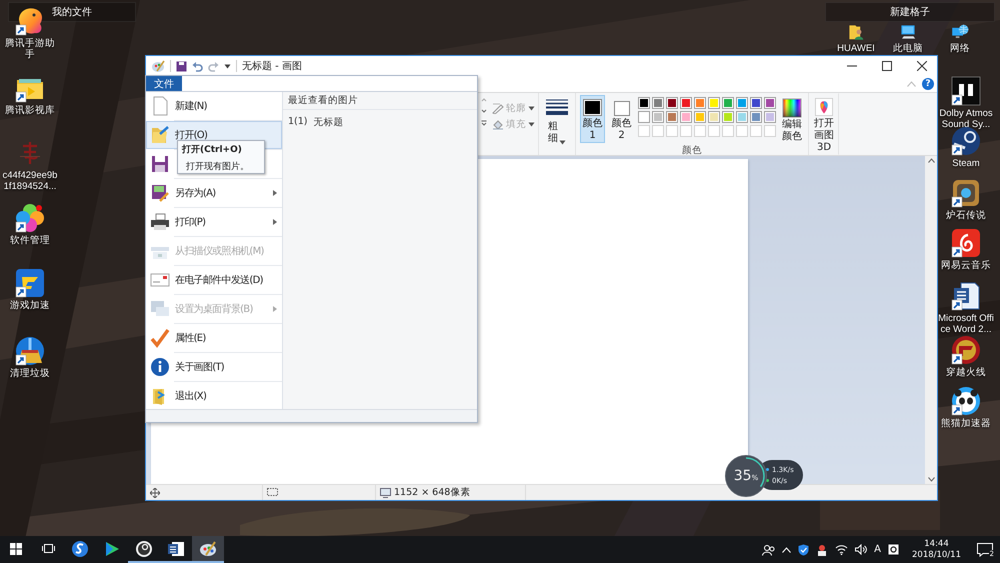 The width and height of the screenshot is (1000, 563). Describe the element at coordinates (272, 66) in the screenshot. I see `window-title: 无标题 - 画图` at that location.